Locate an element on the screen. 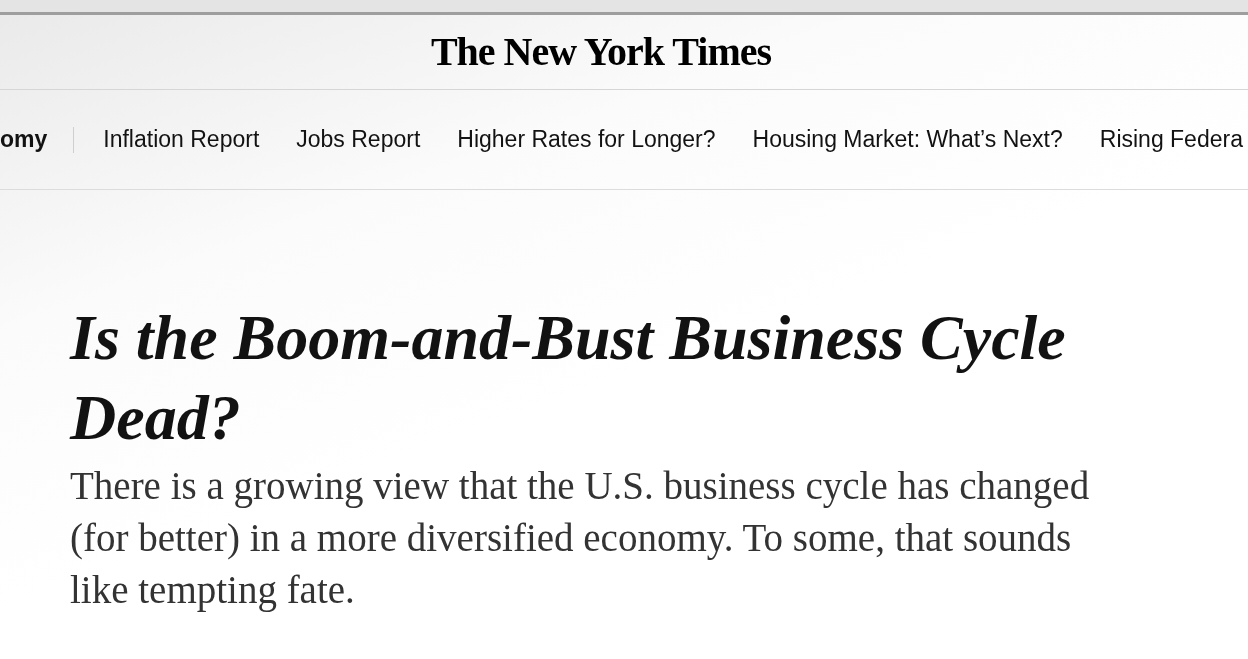  section-label: omy is located at coordinates (37, 139).